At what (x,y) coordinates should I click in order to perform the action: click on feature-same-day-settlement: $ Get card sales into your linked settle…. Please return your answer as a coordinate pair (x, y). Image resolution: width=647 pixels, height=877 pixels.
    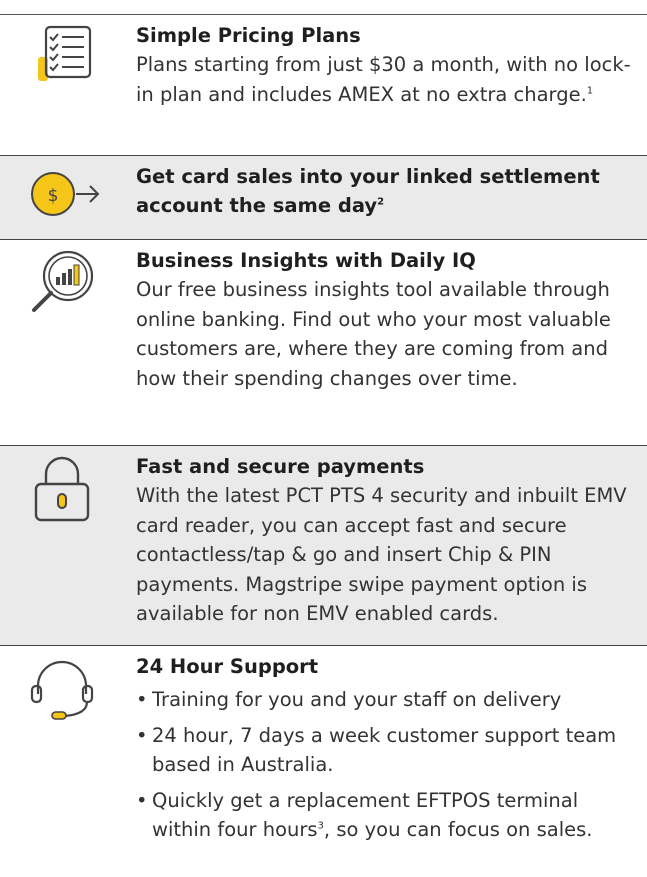
    Looking at the image, I should click on (323, 197).